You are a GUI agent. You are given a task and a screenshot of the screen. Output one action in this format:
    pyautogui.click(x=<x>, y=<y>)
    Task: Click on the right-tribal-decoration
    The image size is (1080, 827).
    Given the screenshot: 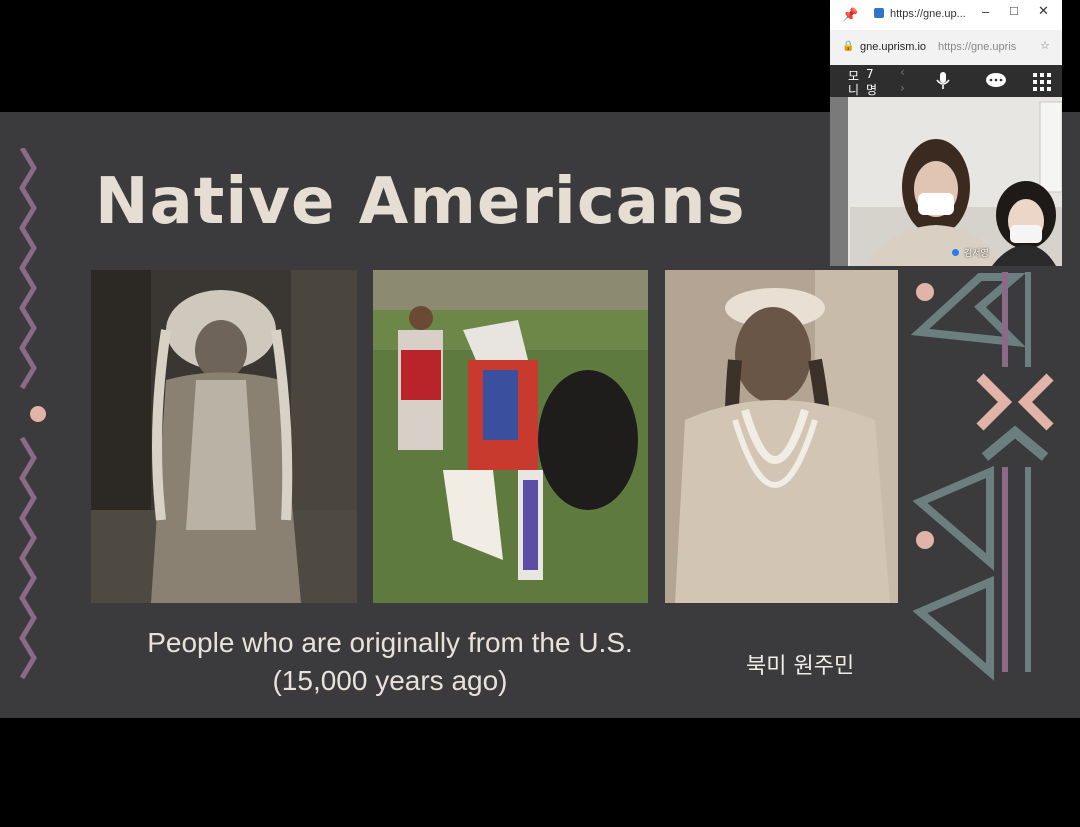 What is the action you would take?
    pyautogui.click(x=982, y=476)
    